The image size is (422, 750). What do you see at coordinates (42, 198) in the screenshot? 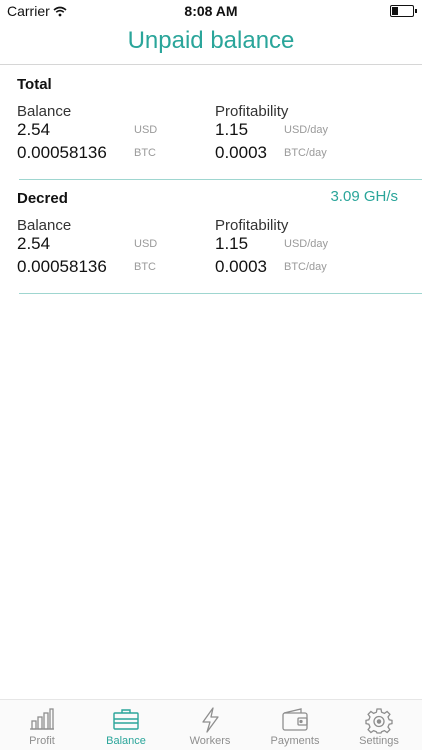
I see `card-title: Decred` at bounding box center [42, 198].